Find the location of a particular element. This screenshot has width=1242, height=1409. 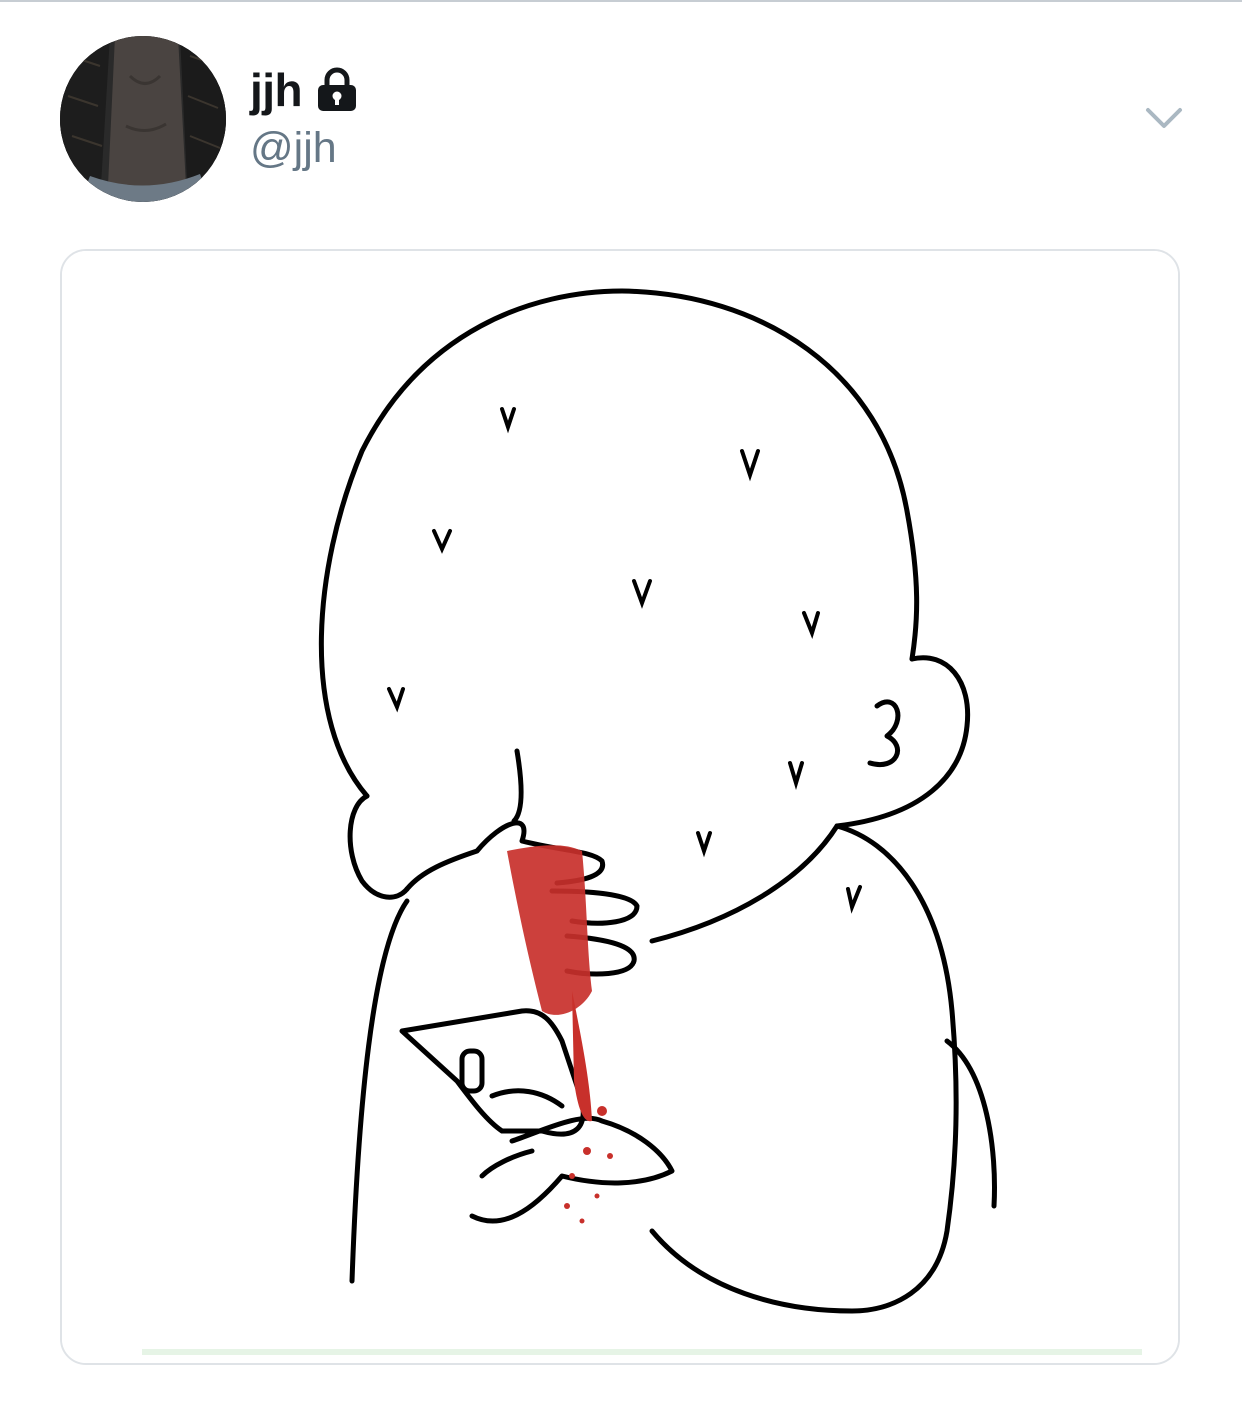

avatar is located at coordinates (143, 119).